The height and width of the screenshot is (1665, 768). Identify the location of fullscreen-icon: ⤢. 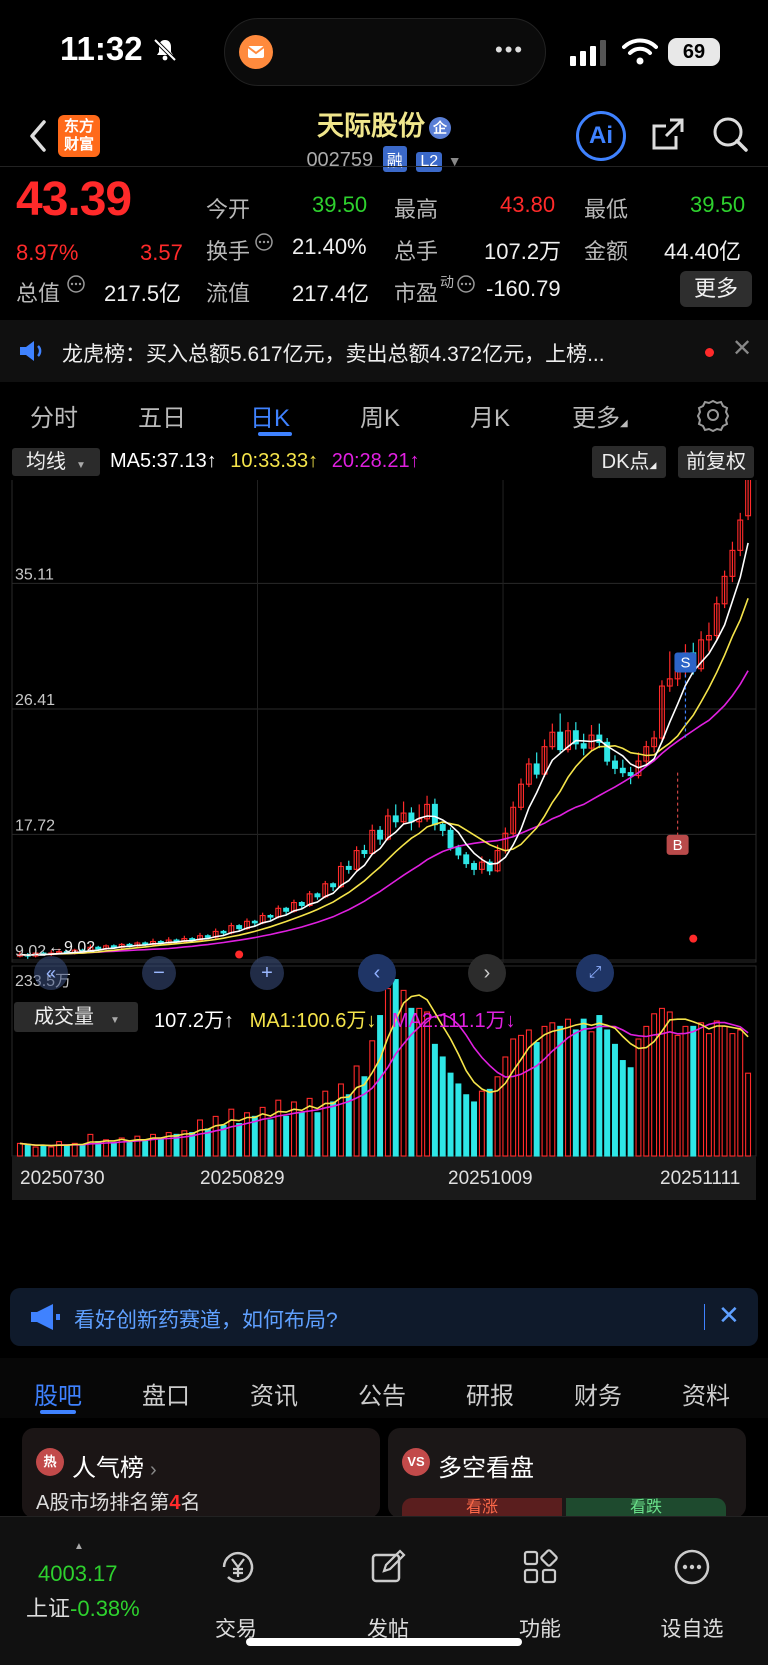
(595, 973).